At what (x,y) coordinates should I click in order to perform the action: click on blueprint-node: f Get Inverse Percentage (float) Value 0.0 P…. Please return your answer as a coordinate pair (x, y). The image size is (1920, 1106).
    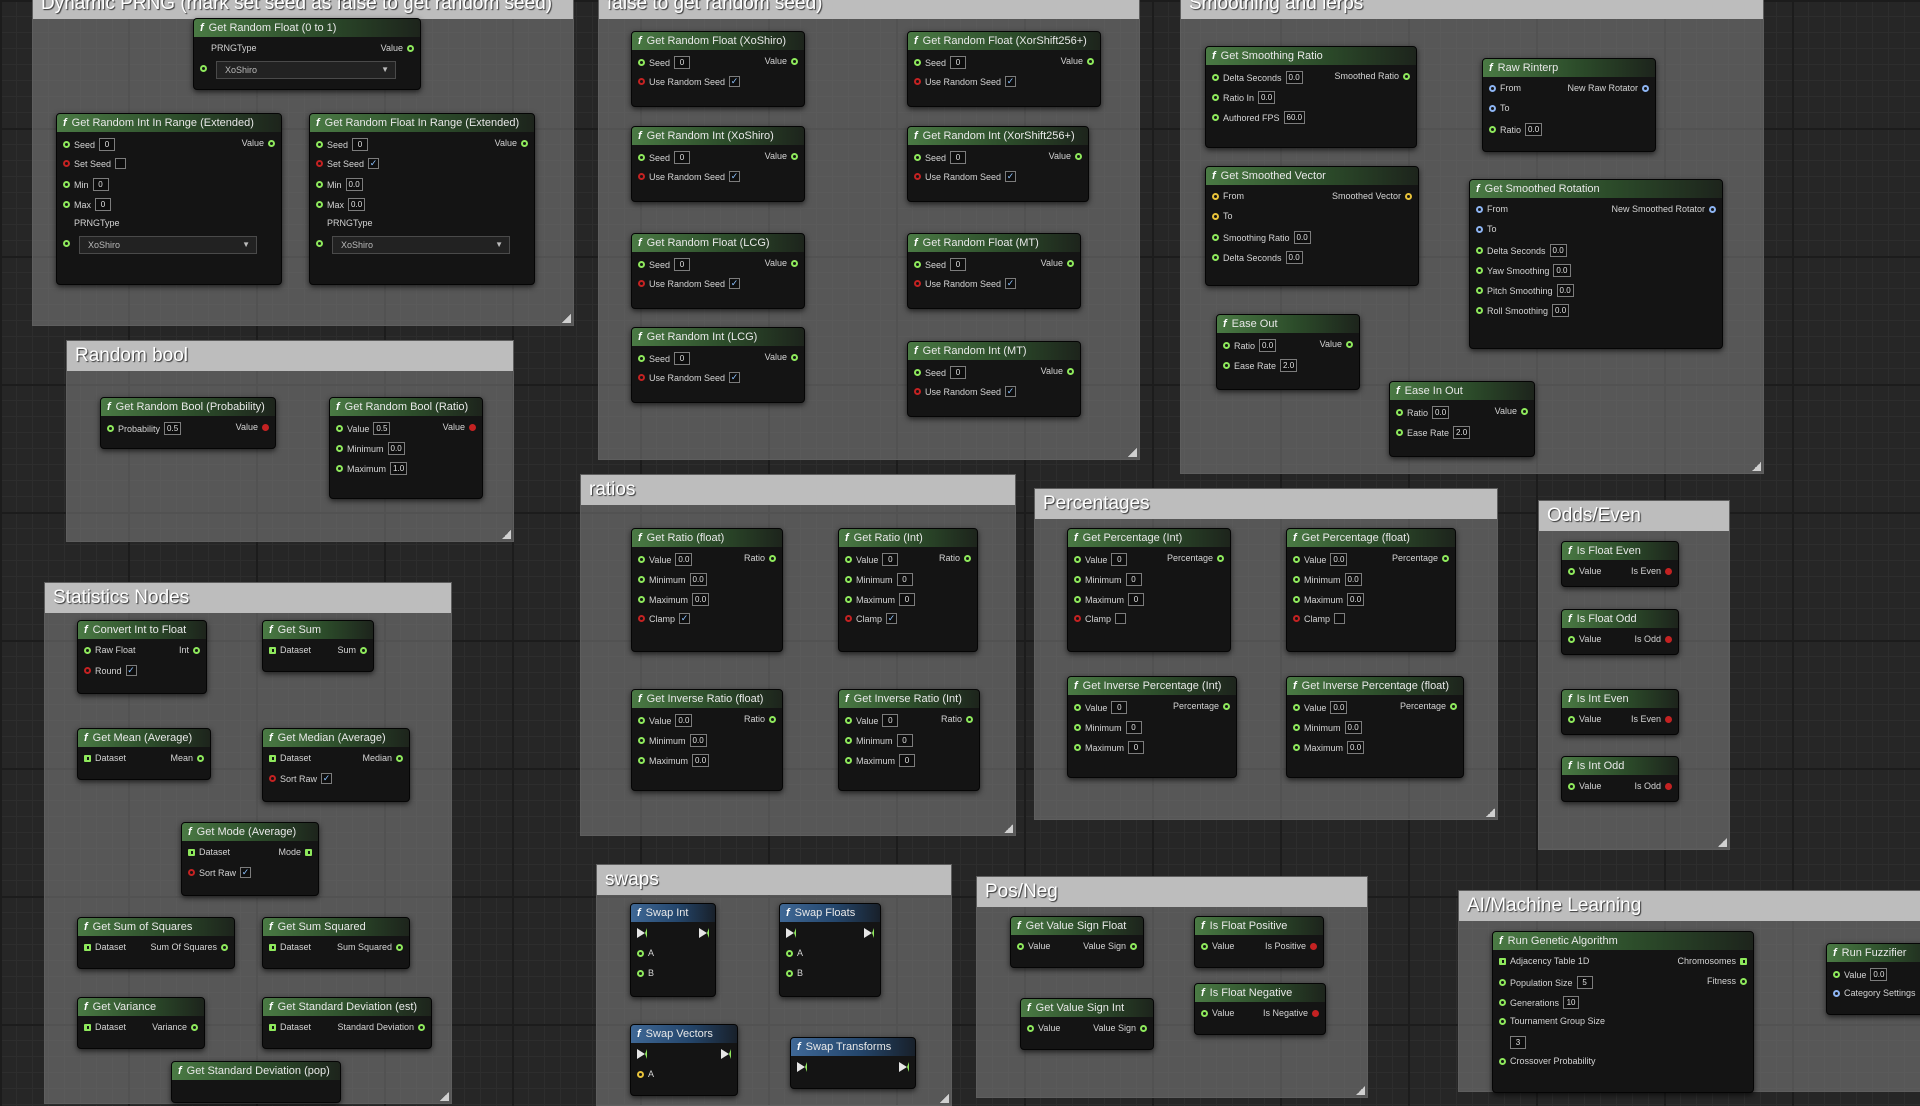
    Looking at the image, I should click on (1375, 727).